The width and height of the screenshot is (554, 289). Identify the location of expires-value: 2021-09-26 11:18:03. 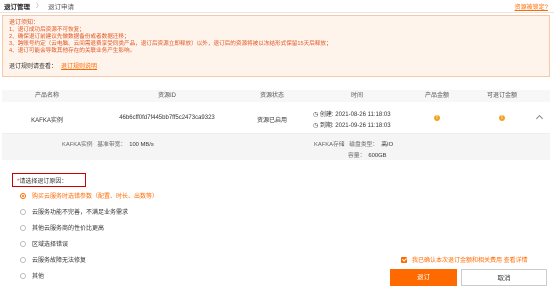
(363, 126).